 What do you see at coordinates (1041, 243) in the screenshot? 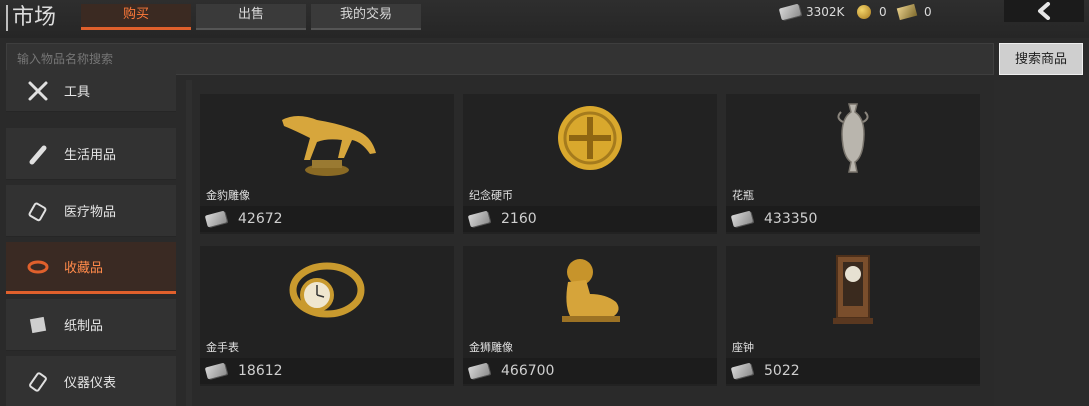
I see `right-panel` at bounding box center [1041, 243].